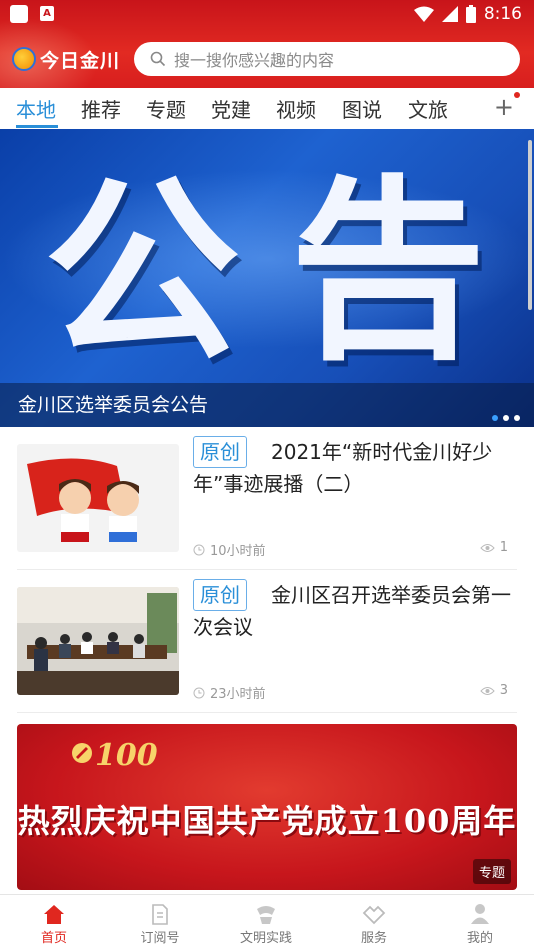 This screenshot has height=951, width=534. Describe the element at coordinates (126, 755) in the screenshot. I see `centenary-logo: 100` at that location.